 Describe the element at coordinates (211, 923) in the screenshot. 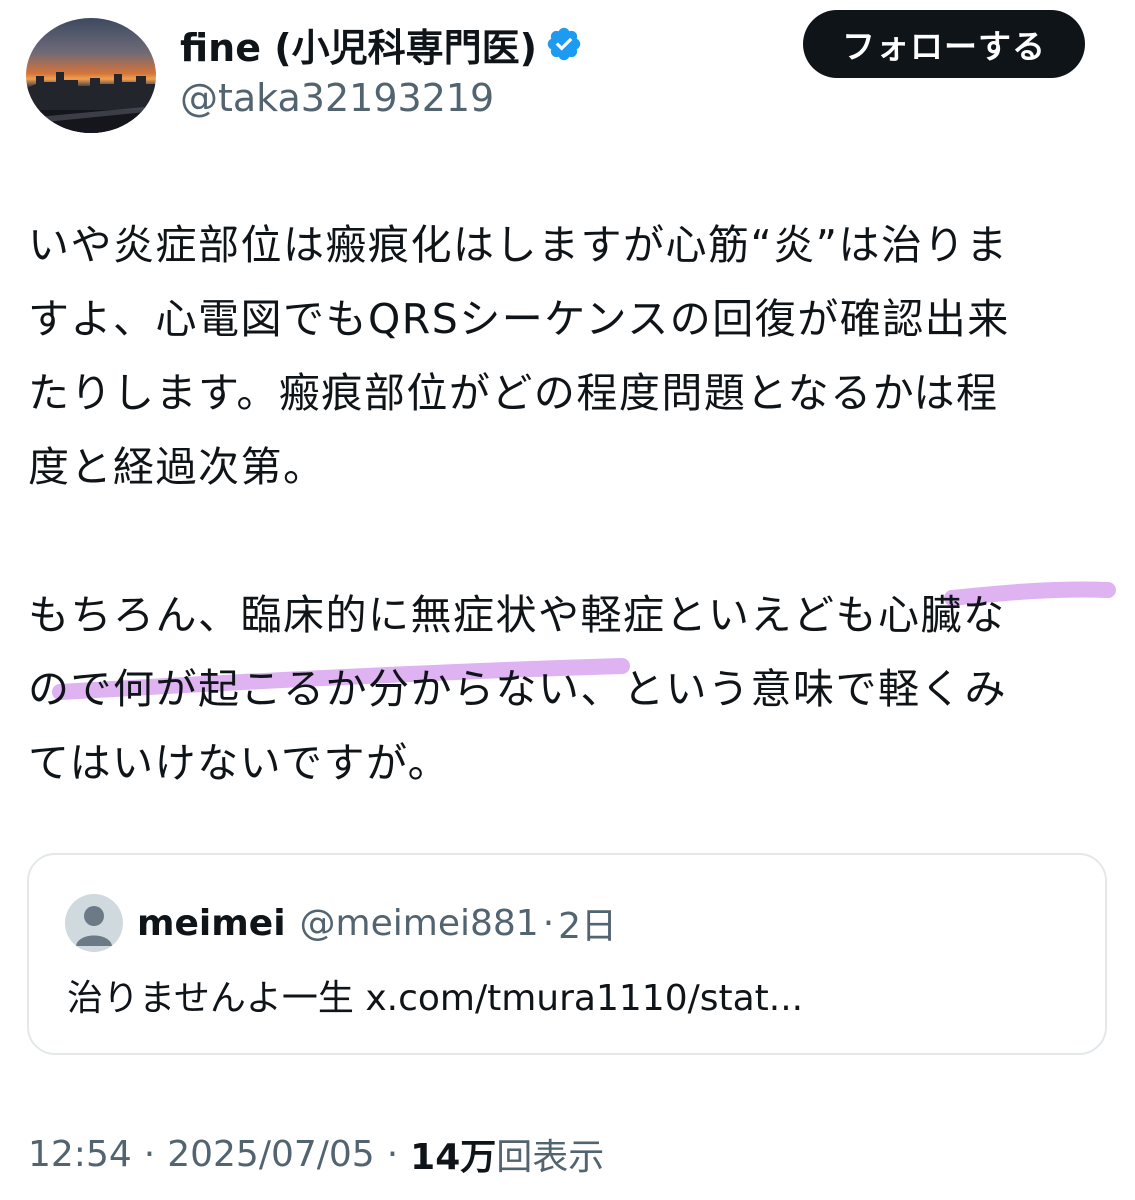

I see `quoted-author-name: meimei` at that location.